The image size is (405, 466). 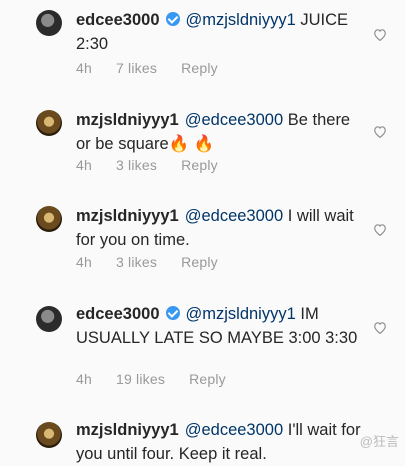 I want to click on comment-meta: 4h 7 likes Reply, so click(x=159, y=68).